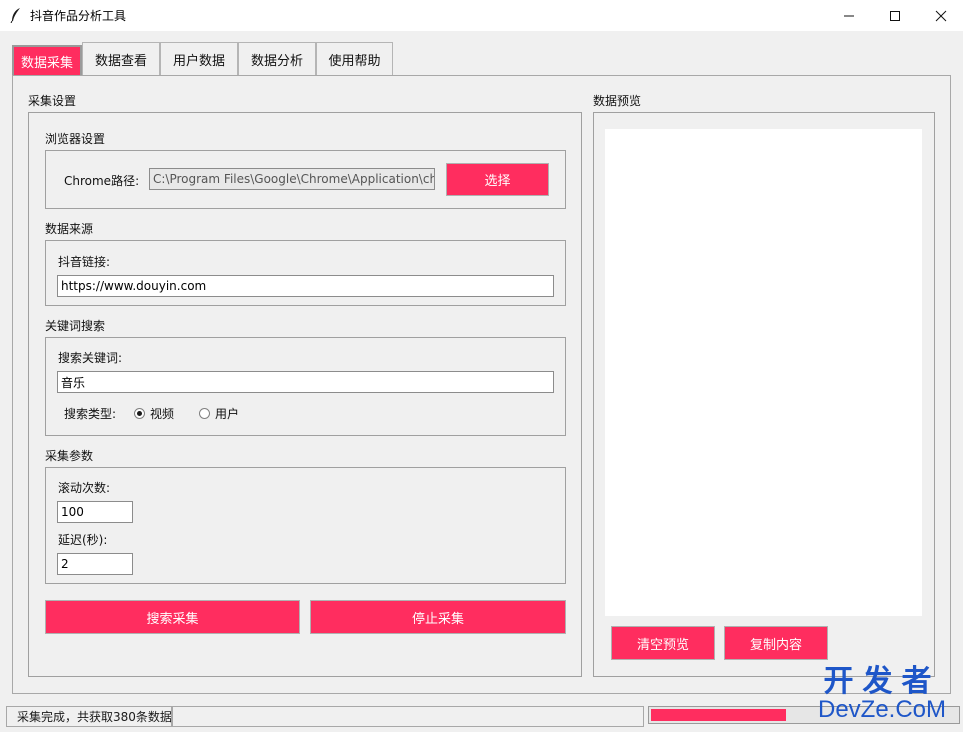 This screenshot has width=963, height=732. I want to click on maximize-icon, so click(895, 15).